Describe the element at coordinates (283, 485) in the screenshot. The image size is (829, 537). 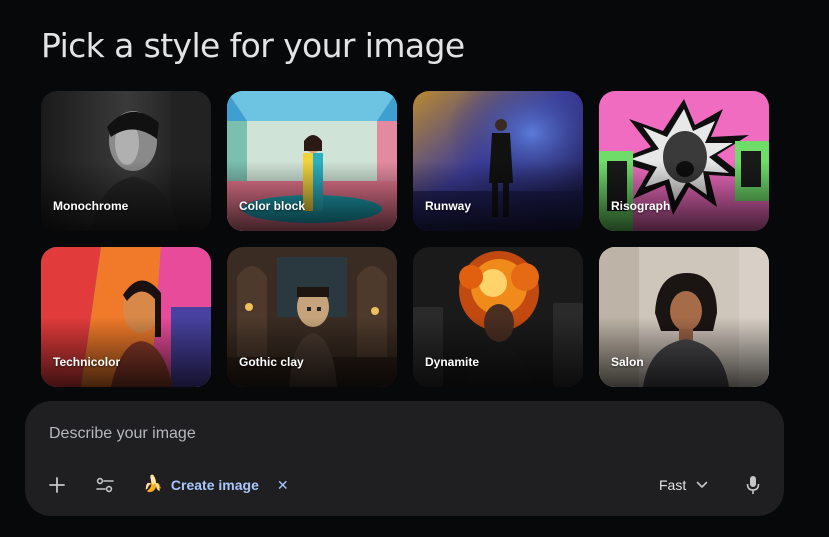
I see `close-icon: ✕` at that location.